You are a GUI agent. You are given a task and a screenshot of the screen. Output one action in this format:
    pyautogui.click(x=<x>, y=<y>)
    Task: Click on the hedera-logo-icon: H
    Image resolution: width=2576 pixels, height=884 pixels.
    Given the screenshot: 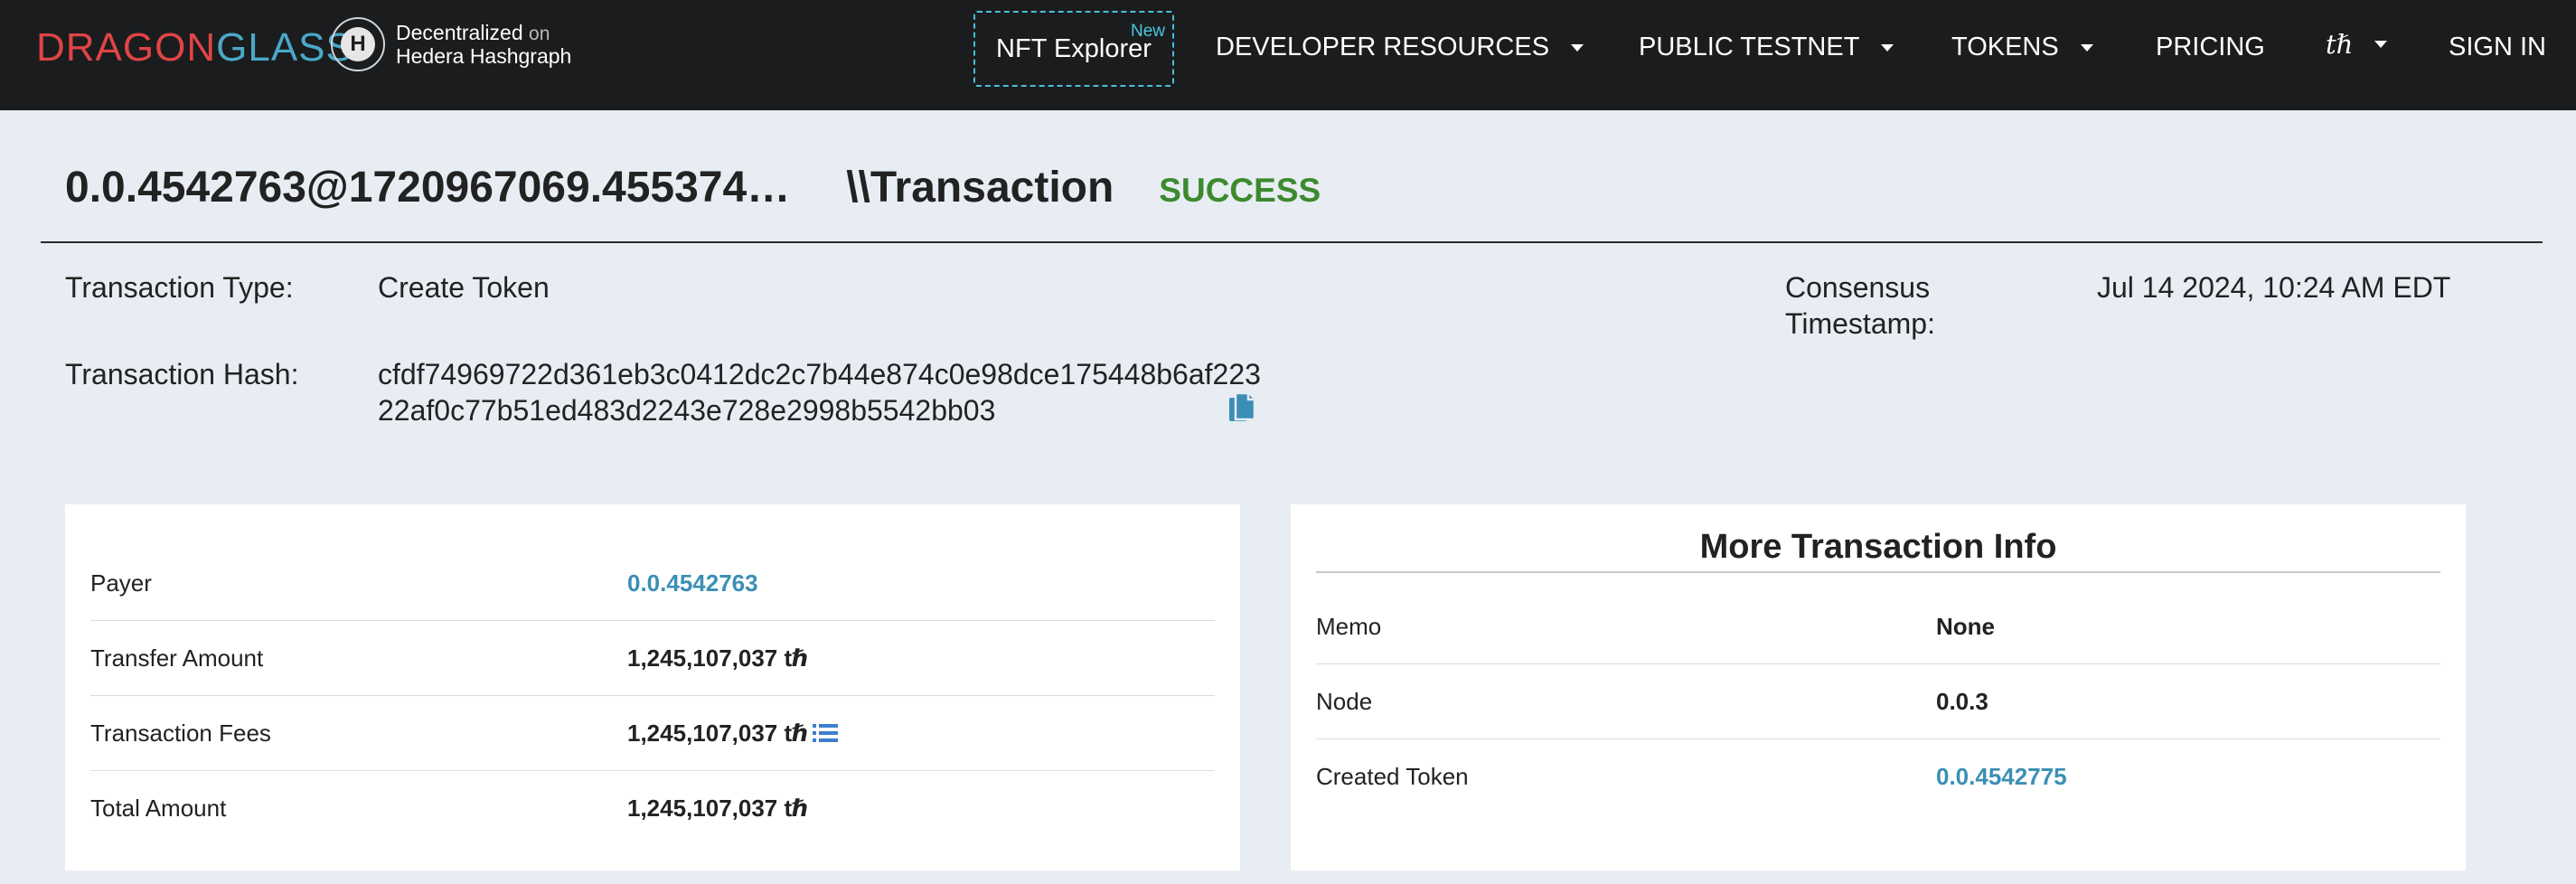 What is the action you would take?
    pyautogui.click(x=358, y=44)
    